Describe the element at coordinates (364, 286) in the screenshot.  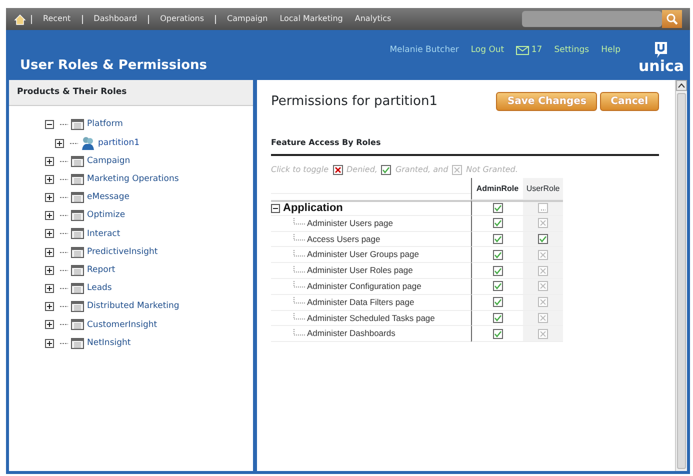
I see `row-label: Administer Configuration page` at that location.